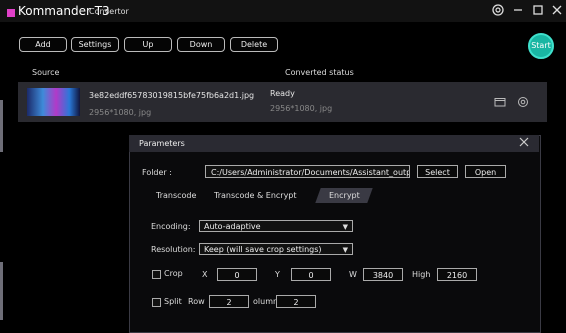 This screenshot has height=333, width=566. I want to click on source-column-header: Source, so click(46, 72).